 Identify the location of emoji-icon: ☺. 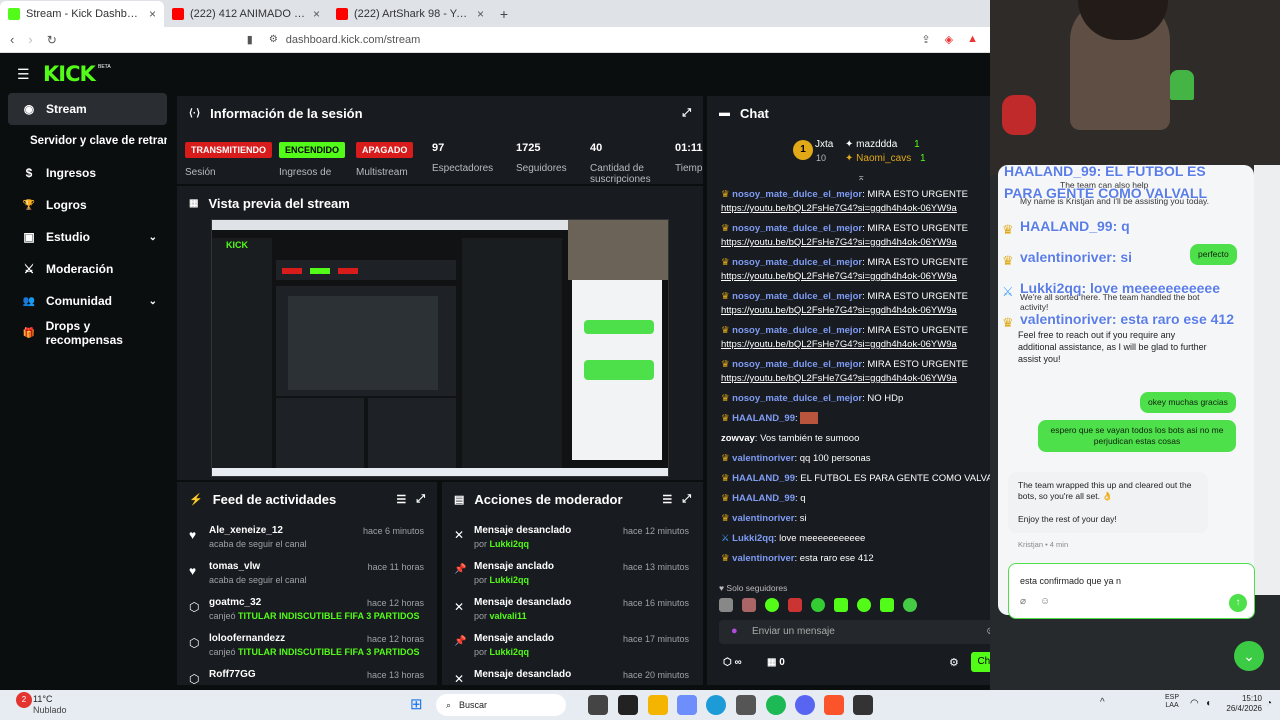
(1045, 601).